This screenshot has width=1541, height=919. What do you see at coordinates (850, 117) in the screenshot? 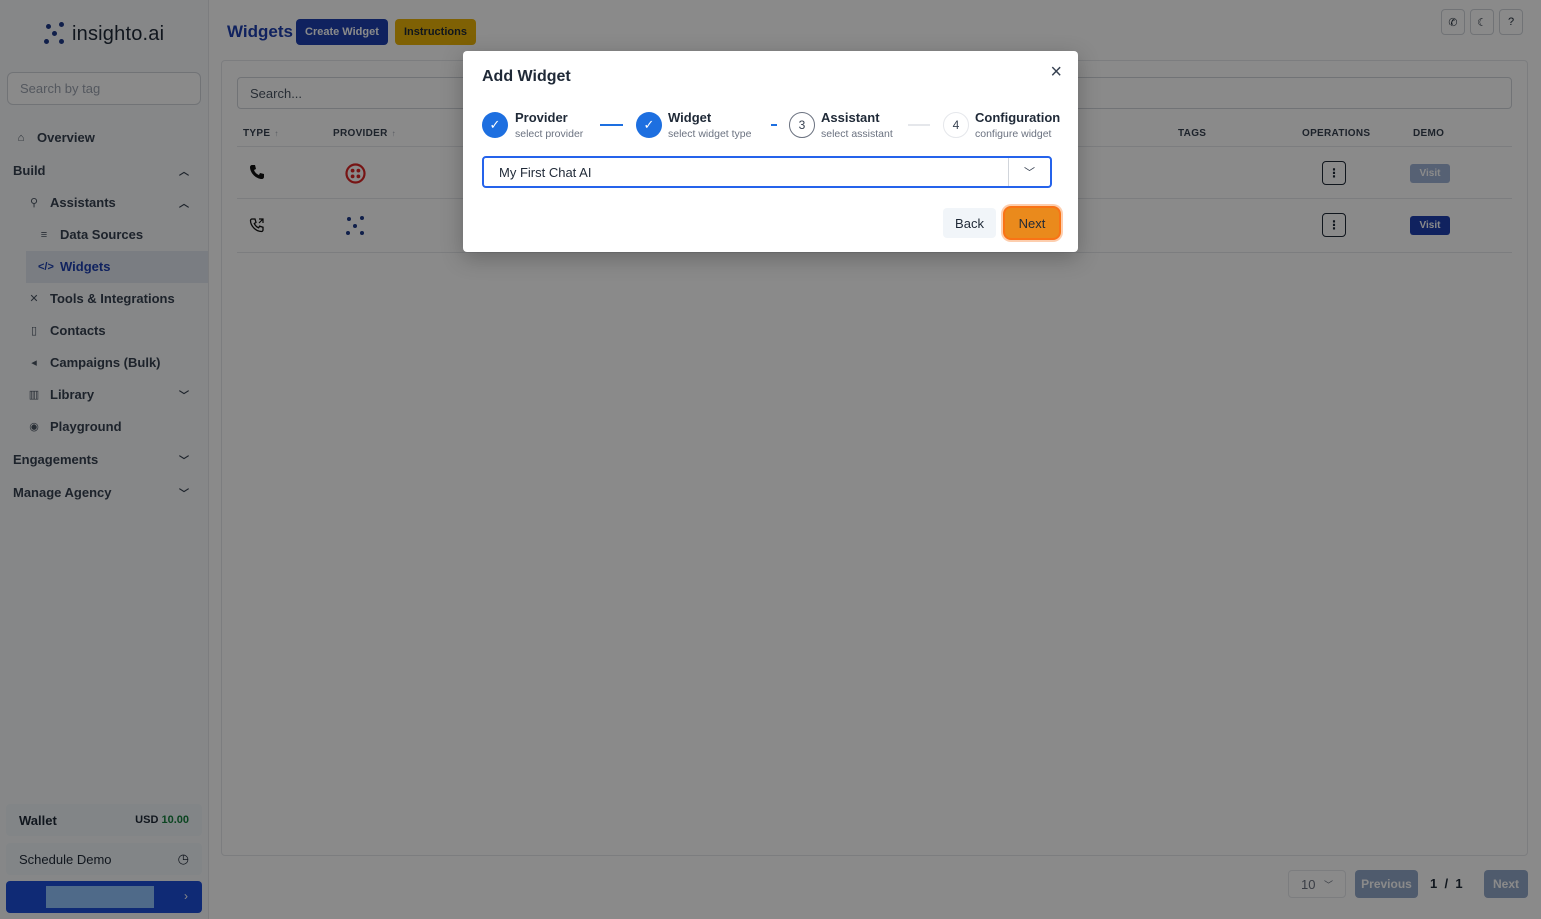
I see `step-title: Assistant` at bounding box center [850, 117].